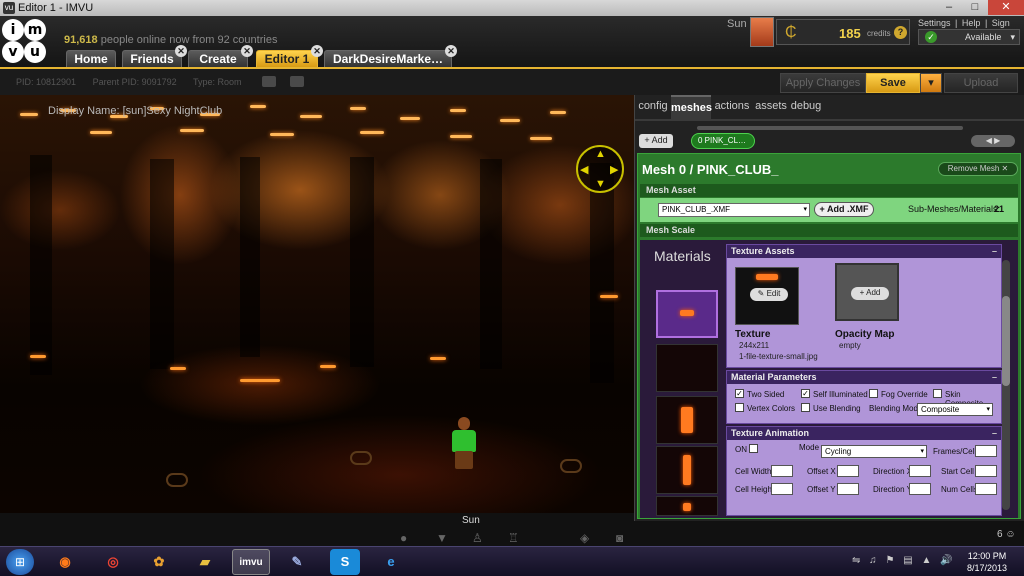  Describe the element at coordinates (734, 210) in the screenshot. I see `mesh-asset-select: PINK_CLUB_.XMF ▾` at that location.